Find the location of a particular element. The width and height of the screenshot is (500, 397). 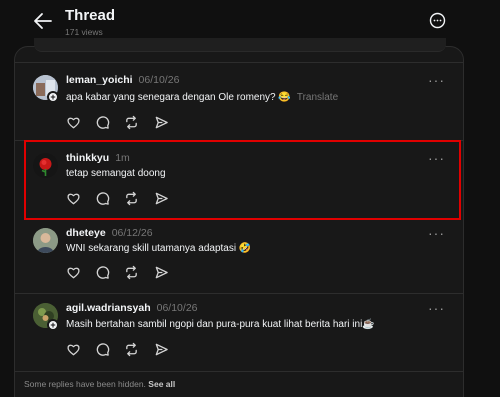

translate-link: Translate is located at coordinates (317, 97).